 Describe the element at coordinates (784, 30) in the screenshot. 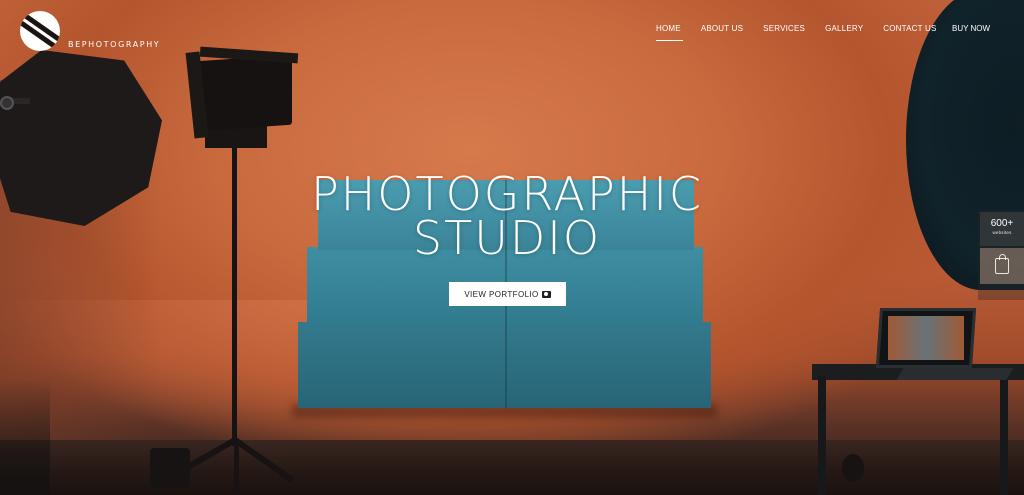

I see `nav-item-services: SERVICES` at that location.